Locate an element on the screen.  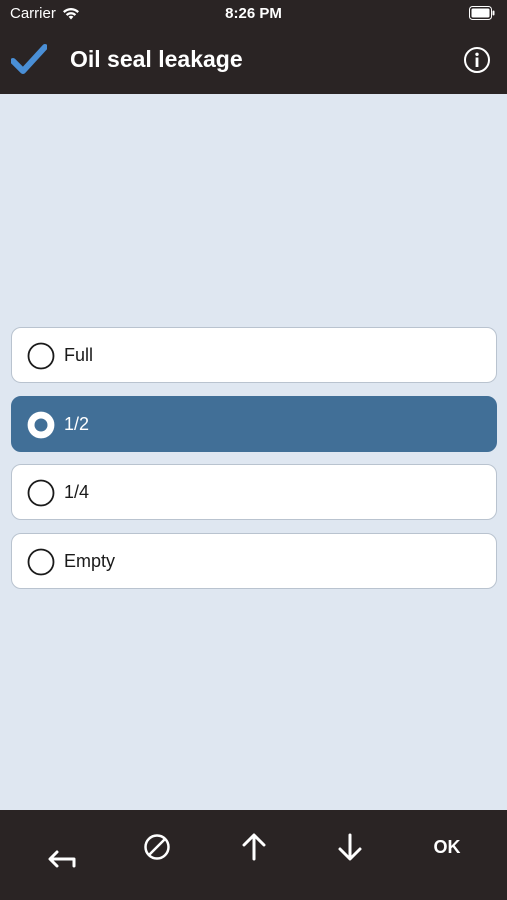
option-quarter: 1/4 is located at coordinates (254, 492).